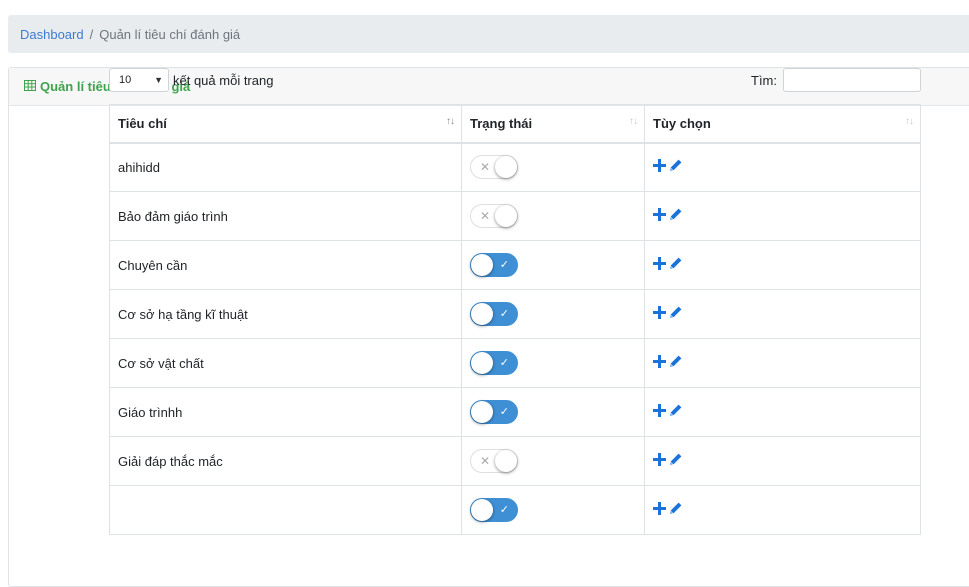  I want to click on table-row: Chuyên cần ✓, so click(515, 265).